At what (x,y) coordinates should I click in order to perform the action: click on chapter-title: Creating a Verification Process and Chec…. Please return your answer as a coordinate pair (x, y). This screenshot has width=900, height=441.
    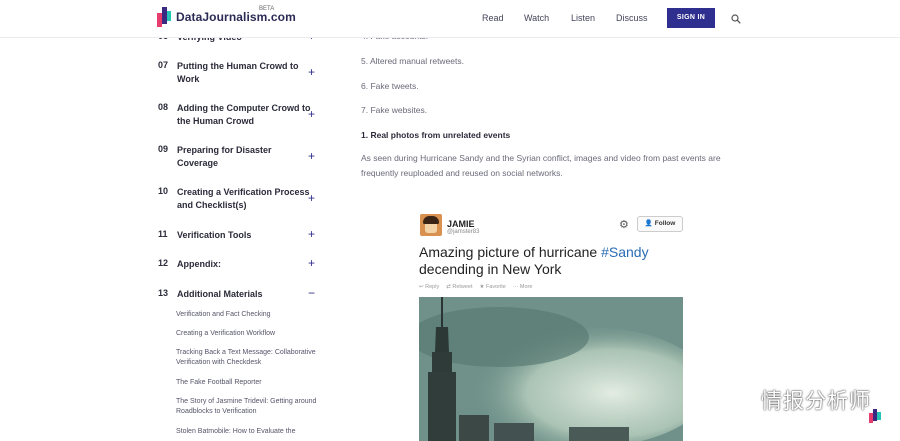
    Looking at the image, I should click on (243, 198).